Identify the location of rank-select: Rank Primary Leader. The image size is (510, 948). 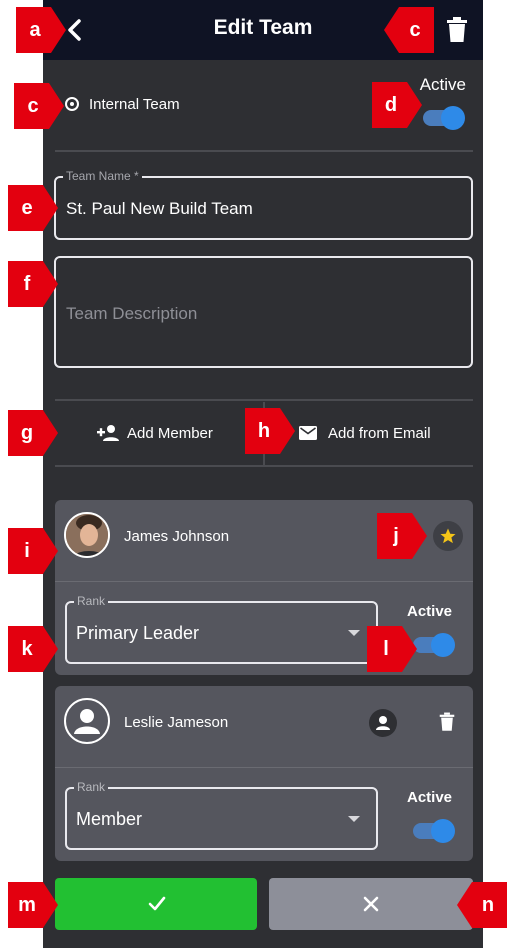
(221, 629).